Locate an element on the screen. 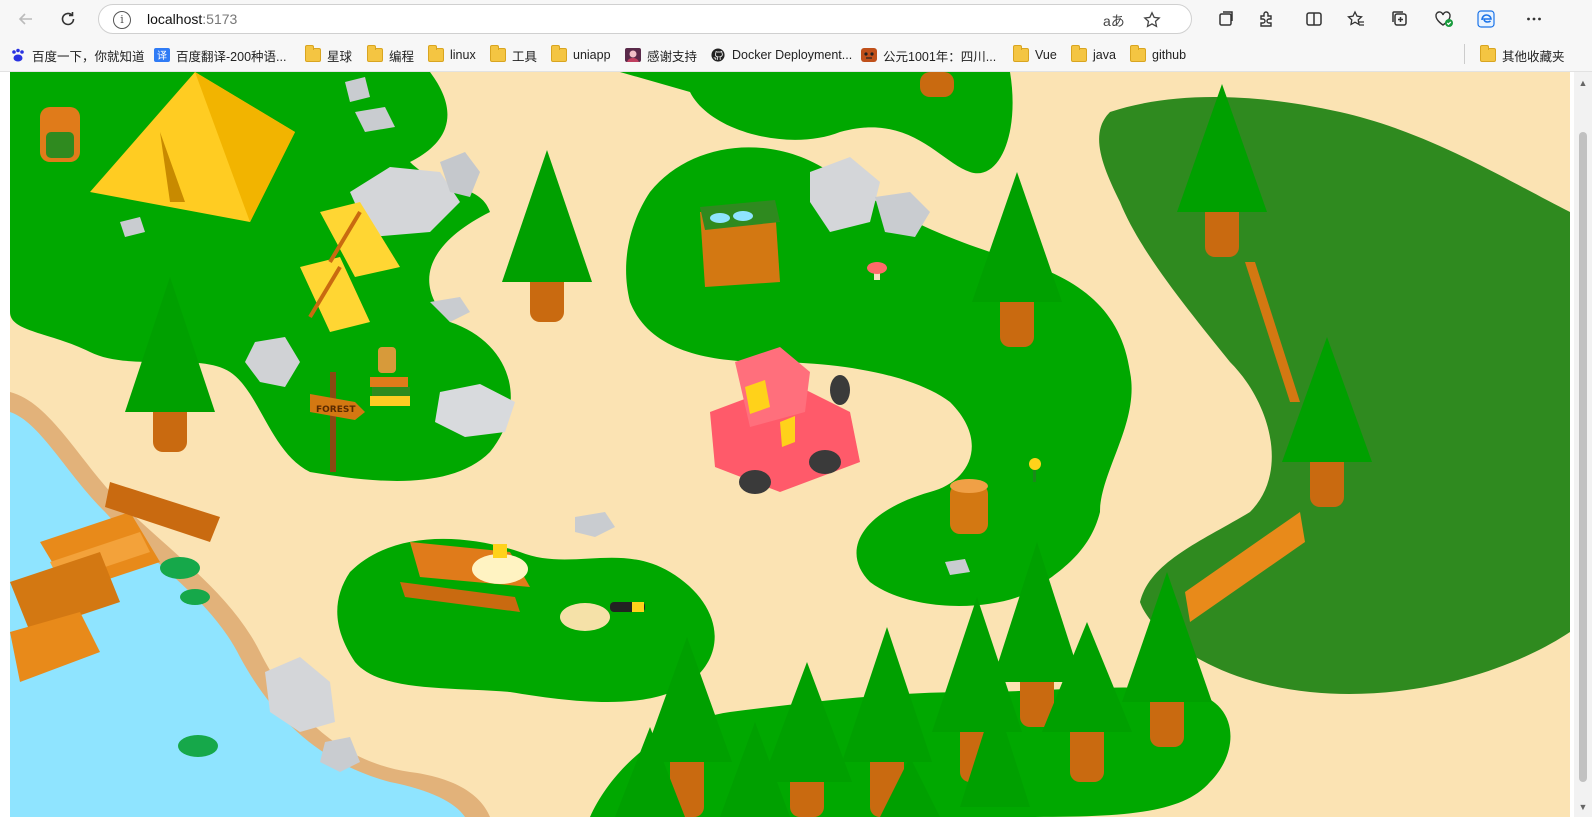  bookmark-folder-github: github is located at coordinates (1158, 54).